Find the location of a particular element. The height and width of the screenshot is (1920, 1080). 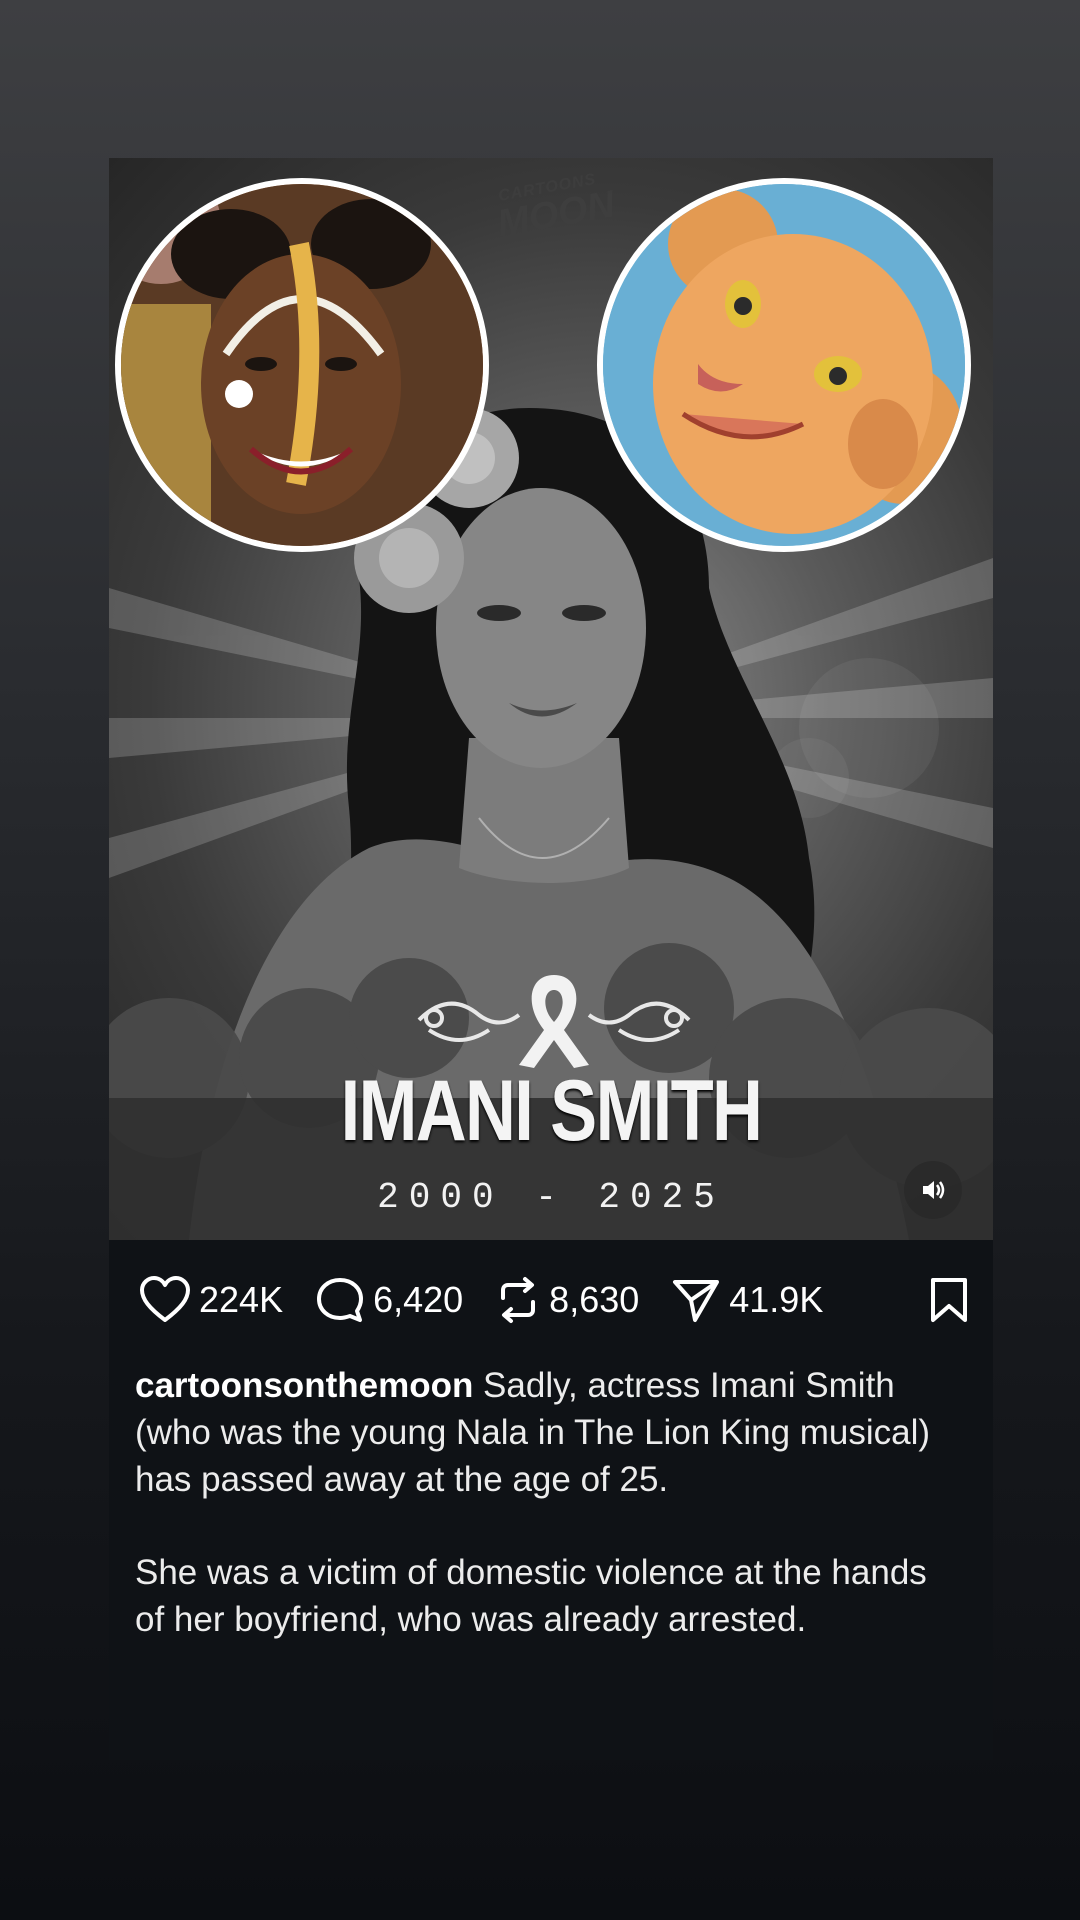

share-button: 41.9K is located at coordinates (747, 1300).